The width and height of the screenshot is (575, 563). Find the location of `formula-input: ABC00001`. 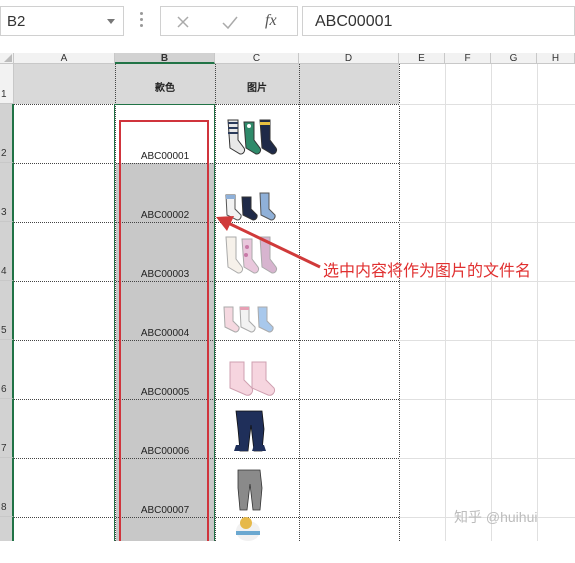

formula-input: ABC00001 is located at coordinates (438, 21).